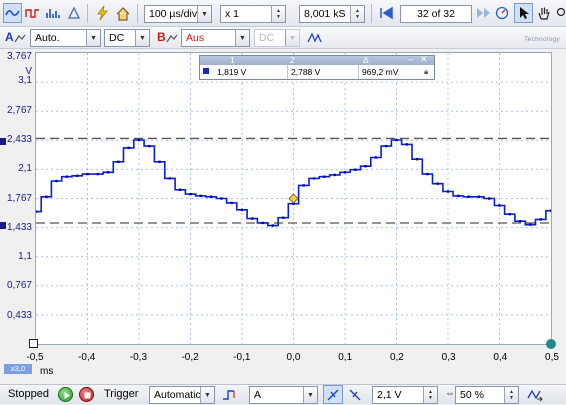 Image resolution: width=566 pixels, height=405 pixels. Describe the element at coordinates (472, 395) in the screenshot. I see `pretrigger-value: 50 %` at that location.